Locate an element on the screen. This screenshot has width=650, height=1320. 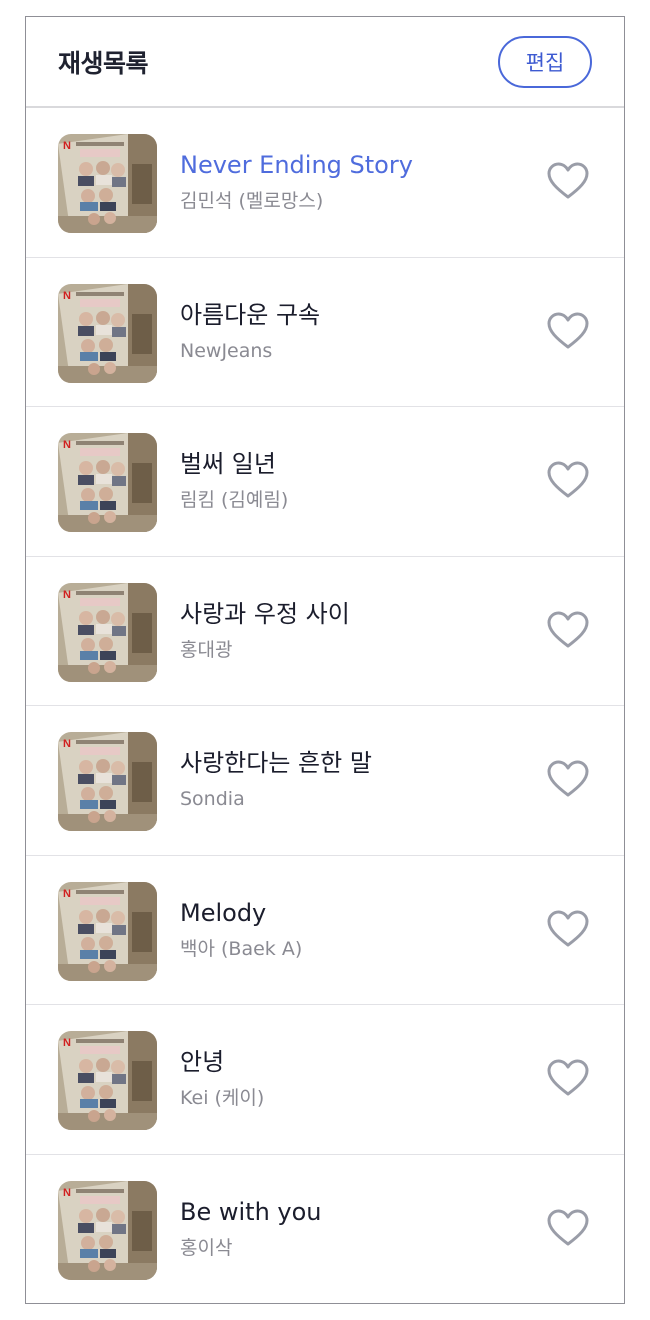
song-row: N 안녕 Kei (케이) is located at coordinates (325, 1080).